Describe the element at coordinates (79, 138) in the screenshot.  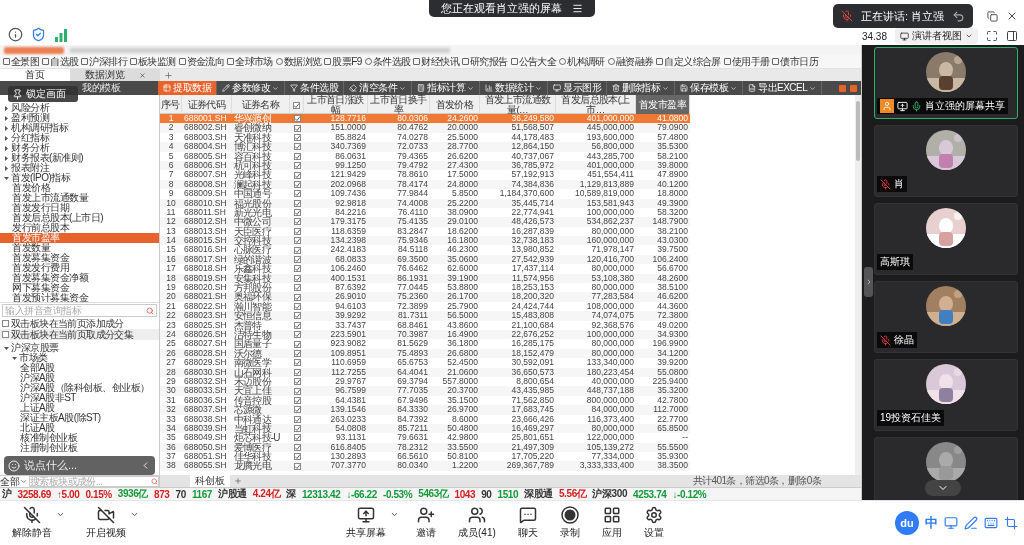
I see `tree-item: 分红指标` at that location.